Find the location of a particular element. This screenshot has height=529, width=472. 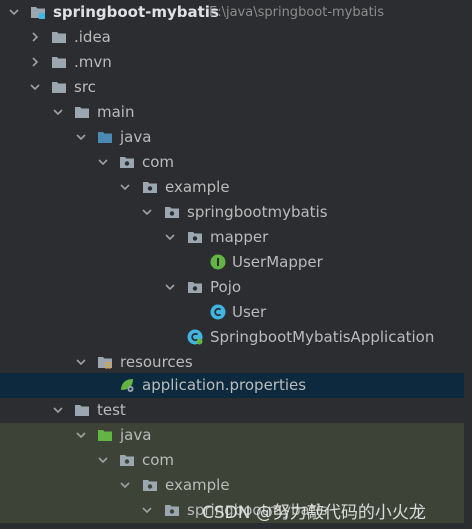

package-label-test-com: com is located at coordinates (158, 460).